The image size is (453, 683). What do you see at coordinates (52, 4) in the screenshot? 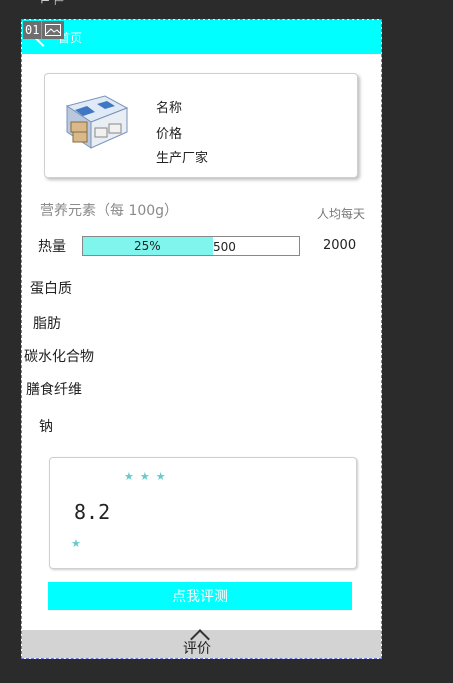
I see `window-corner-text: ⌐ ⊢` at bounding box center [52, 4].